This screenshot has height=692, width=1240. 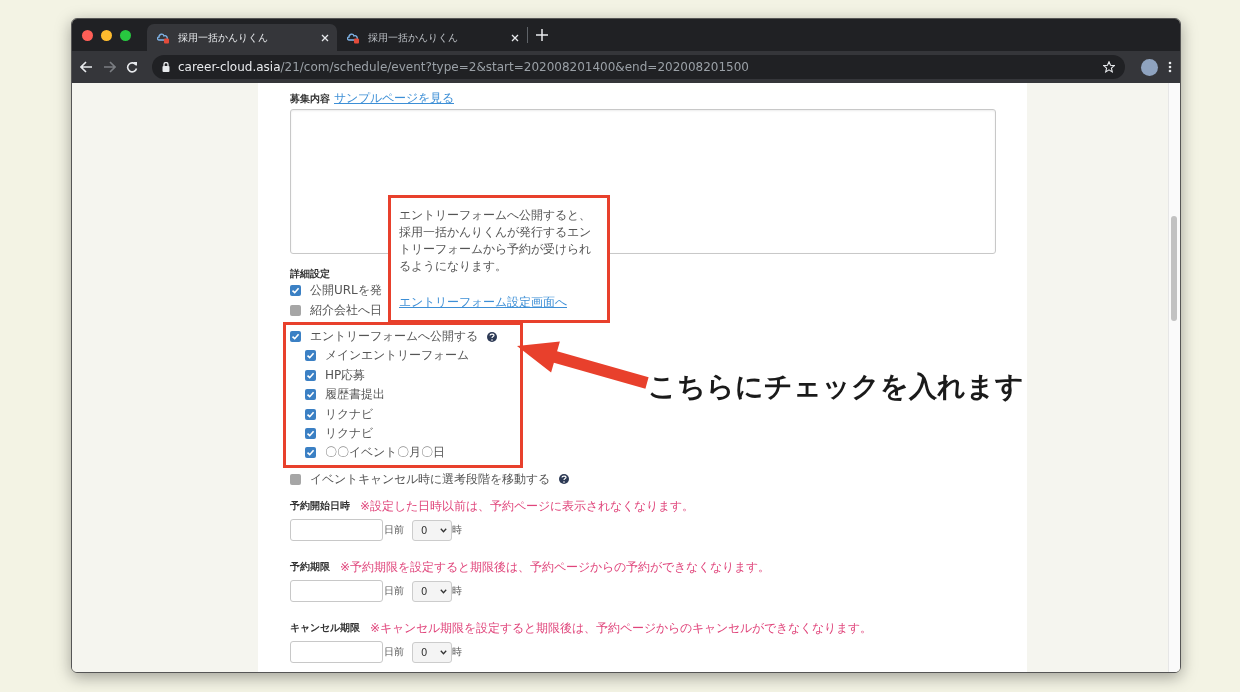 I want to click on tooltip-text: エントリーフォームへ公開すると、採用一括かんりくんが発行するエントリーフォームから予約が受けられるようになります。, so click(x=495, y=241).